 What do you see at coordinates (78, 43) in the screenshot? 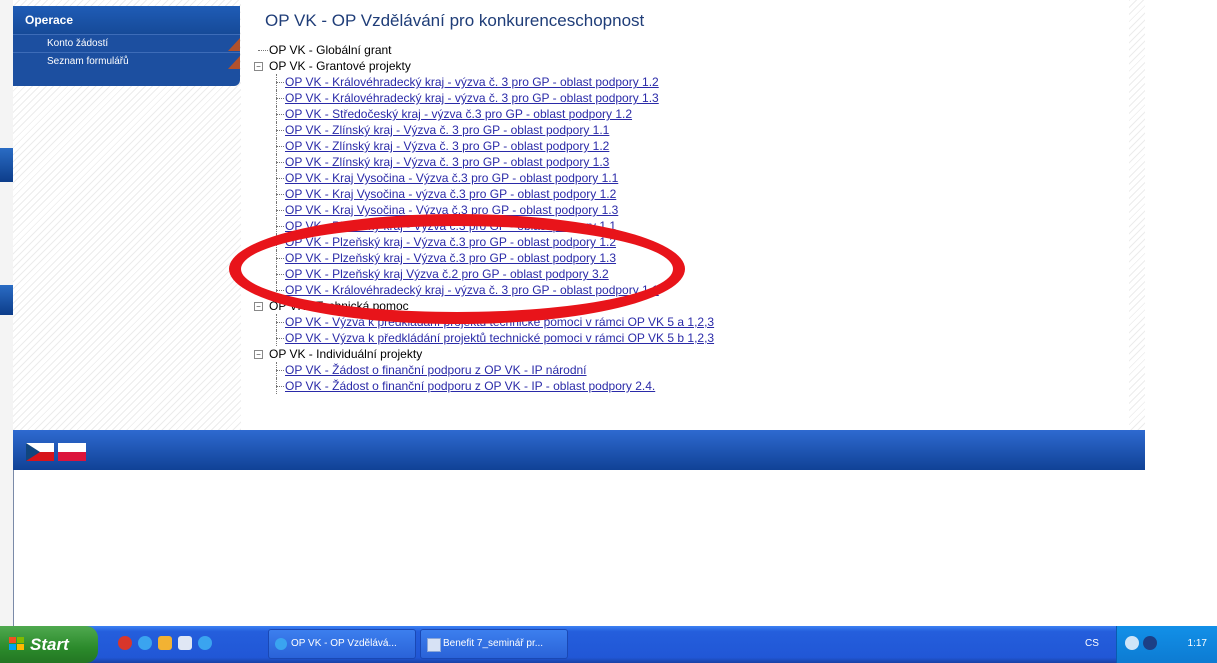
I see `sidebar-item-label: Konto žádostí` at bounding box center [78, 43].